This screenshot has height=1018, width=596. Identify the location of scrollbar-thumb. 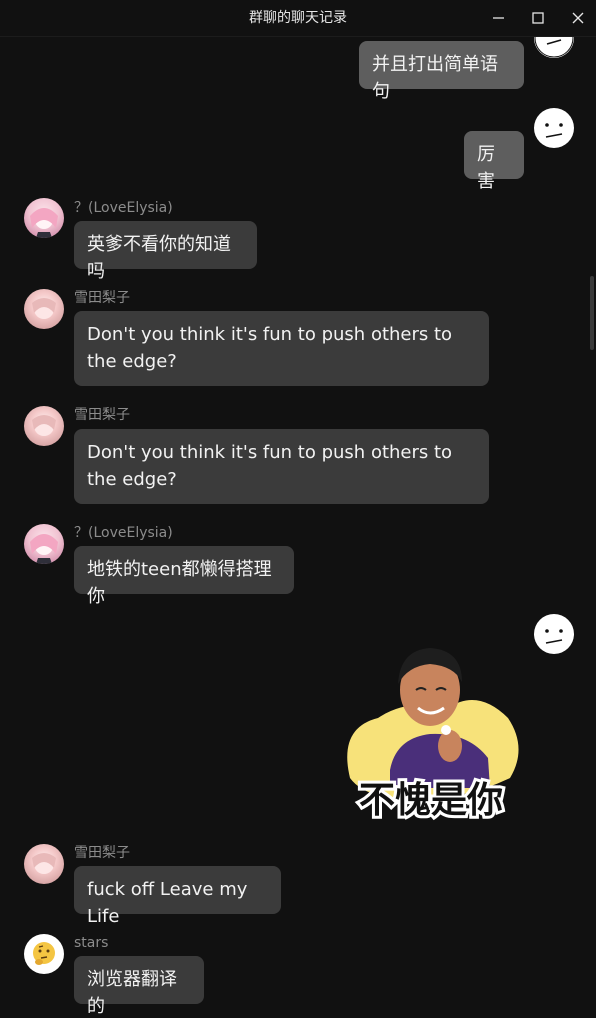
(592, 313).